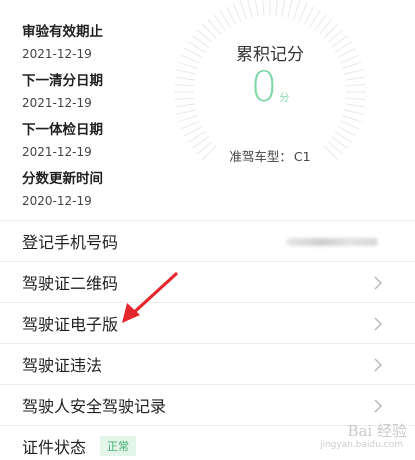 This screenshot has height=460, width=415. Describe the element at coordinates (107, 95) in the screenshot. I see `info-item-next-clear-date: 下一清分日期 2021-12-19` at that location.